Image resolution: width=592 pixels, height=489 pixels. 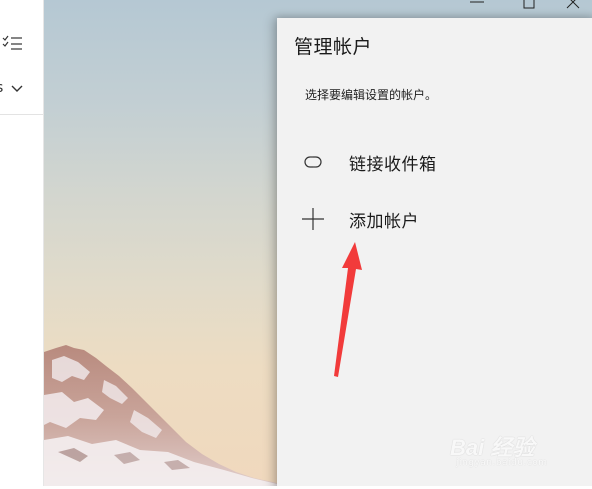 What do you see at coordinates (13, 43) in the screenshot?
I see `checklist-icon` at bounding box center [13, 43].